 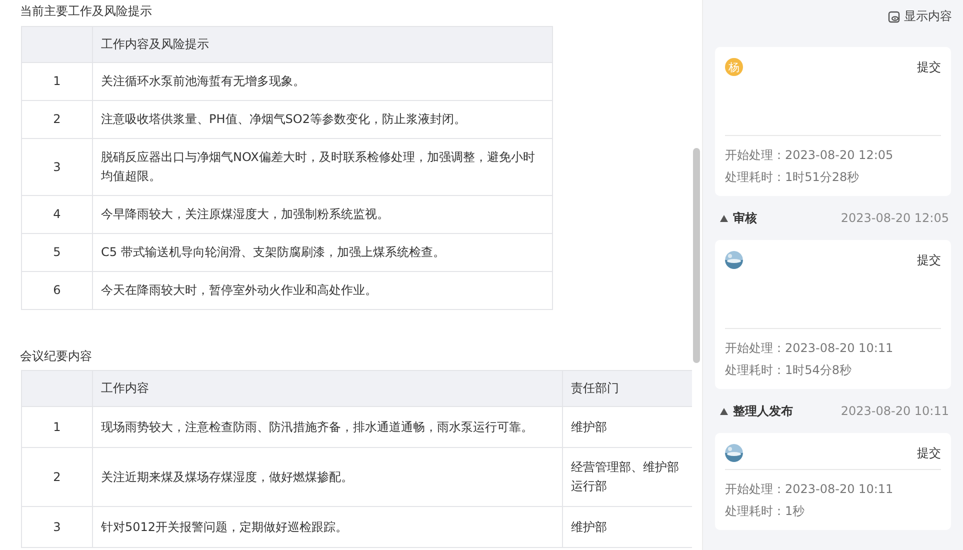 I want to click on section-title: 会议纪要内容, so click(x=56, y=356).